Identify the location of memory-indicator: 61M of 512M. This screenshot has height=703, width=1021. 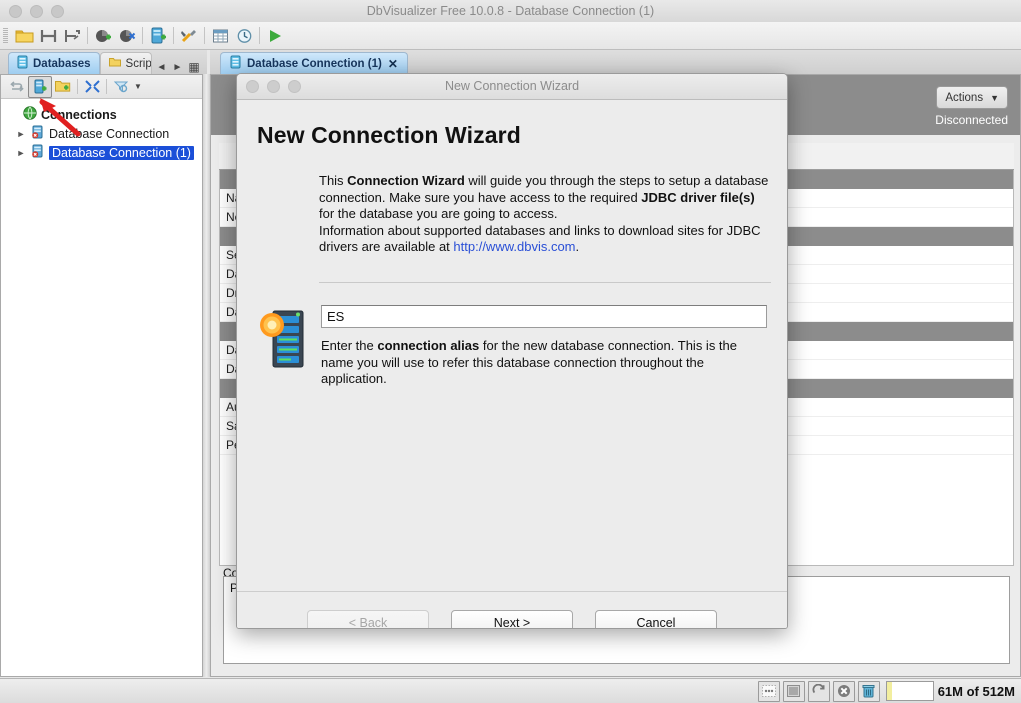
(950, 691).